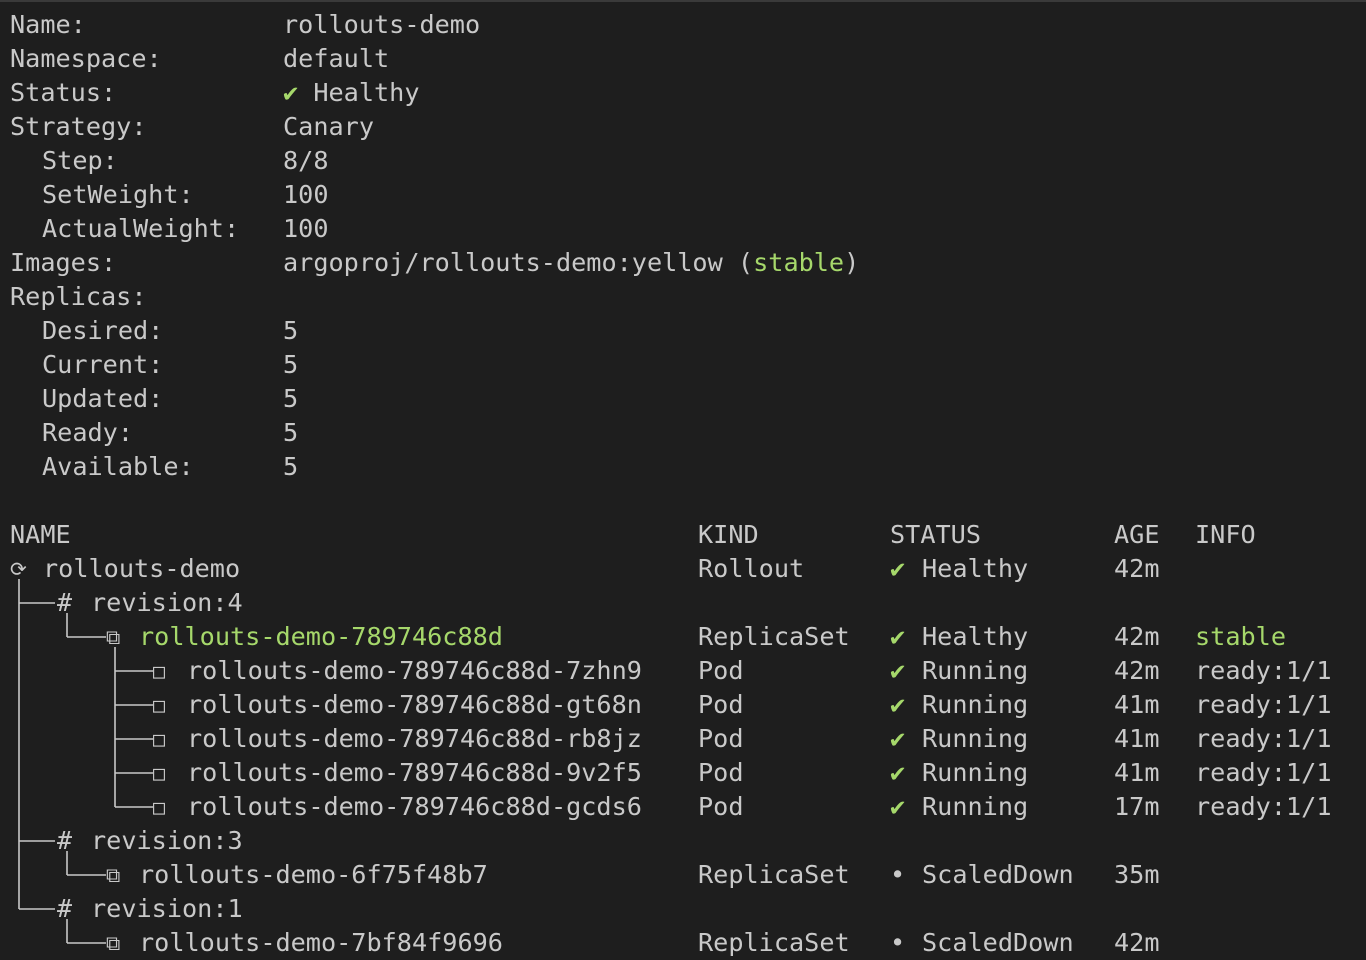 The width and height of the screenshot is (1366, 960). I want to click on summary-row: Namespace: default, so click(683, 59).